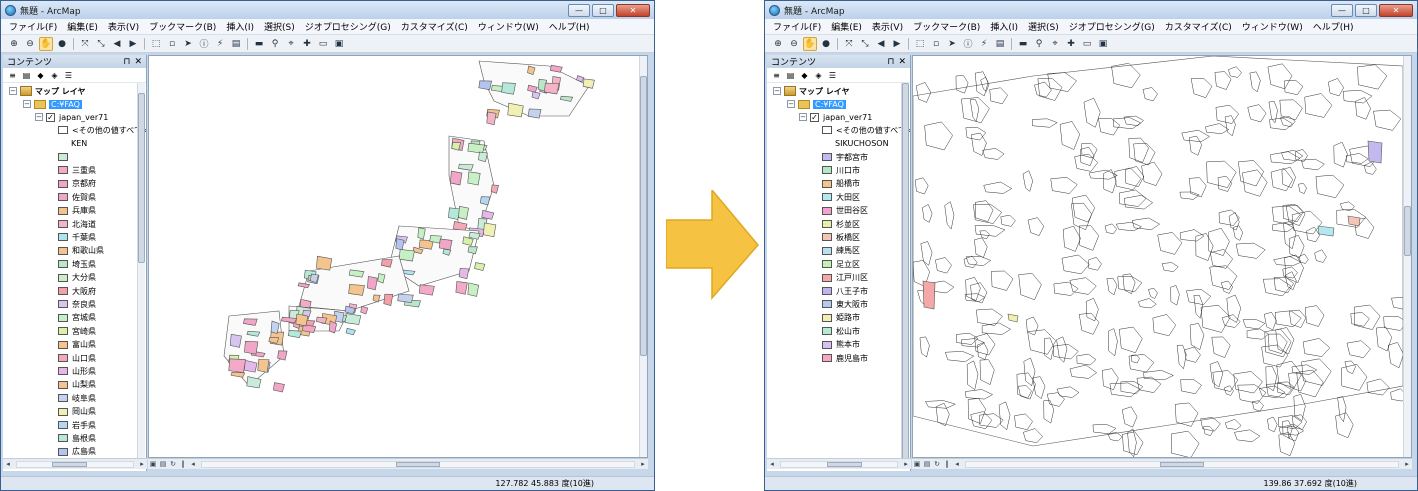 The width and height of the screenshot is (1418, 491). Describe the element at coordinates (77, 197) in the screenshot. I see `legend-item: 佐賀県` at that location.